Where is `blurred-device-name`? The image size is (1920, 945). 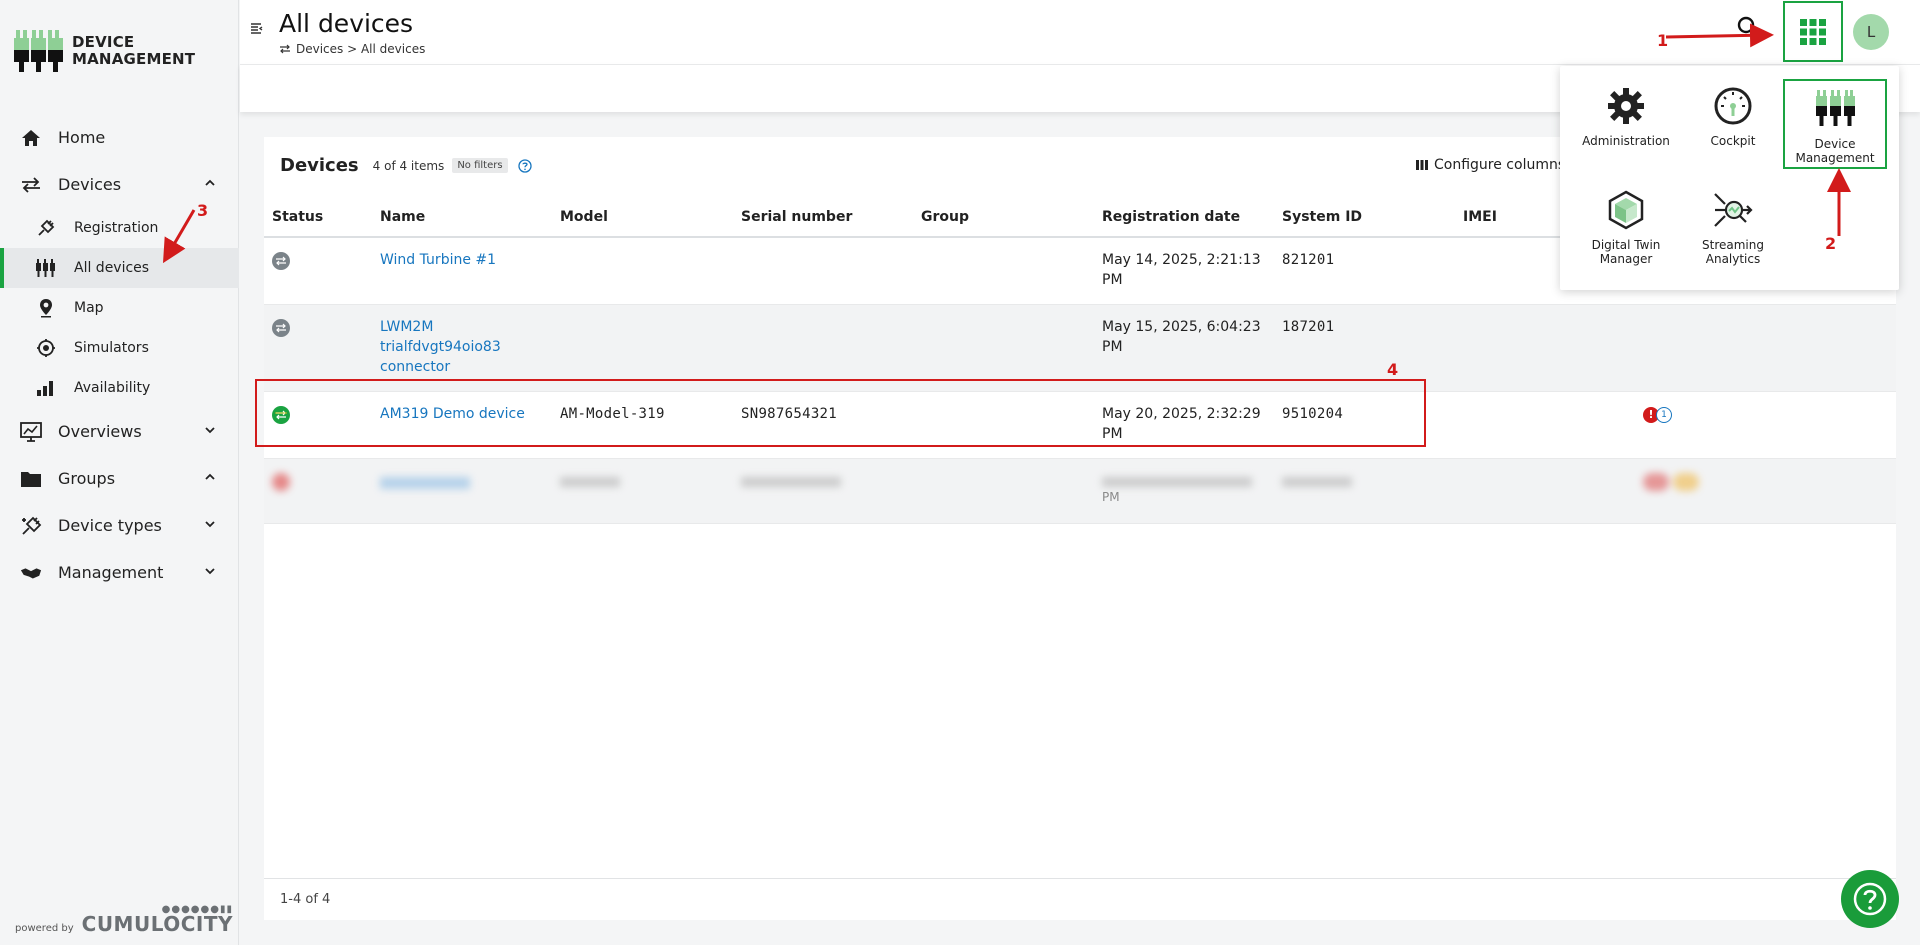 blurred-device-name is located at coordinates (425, 482).